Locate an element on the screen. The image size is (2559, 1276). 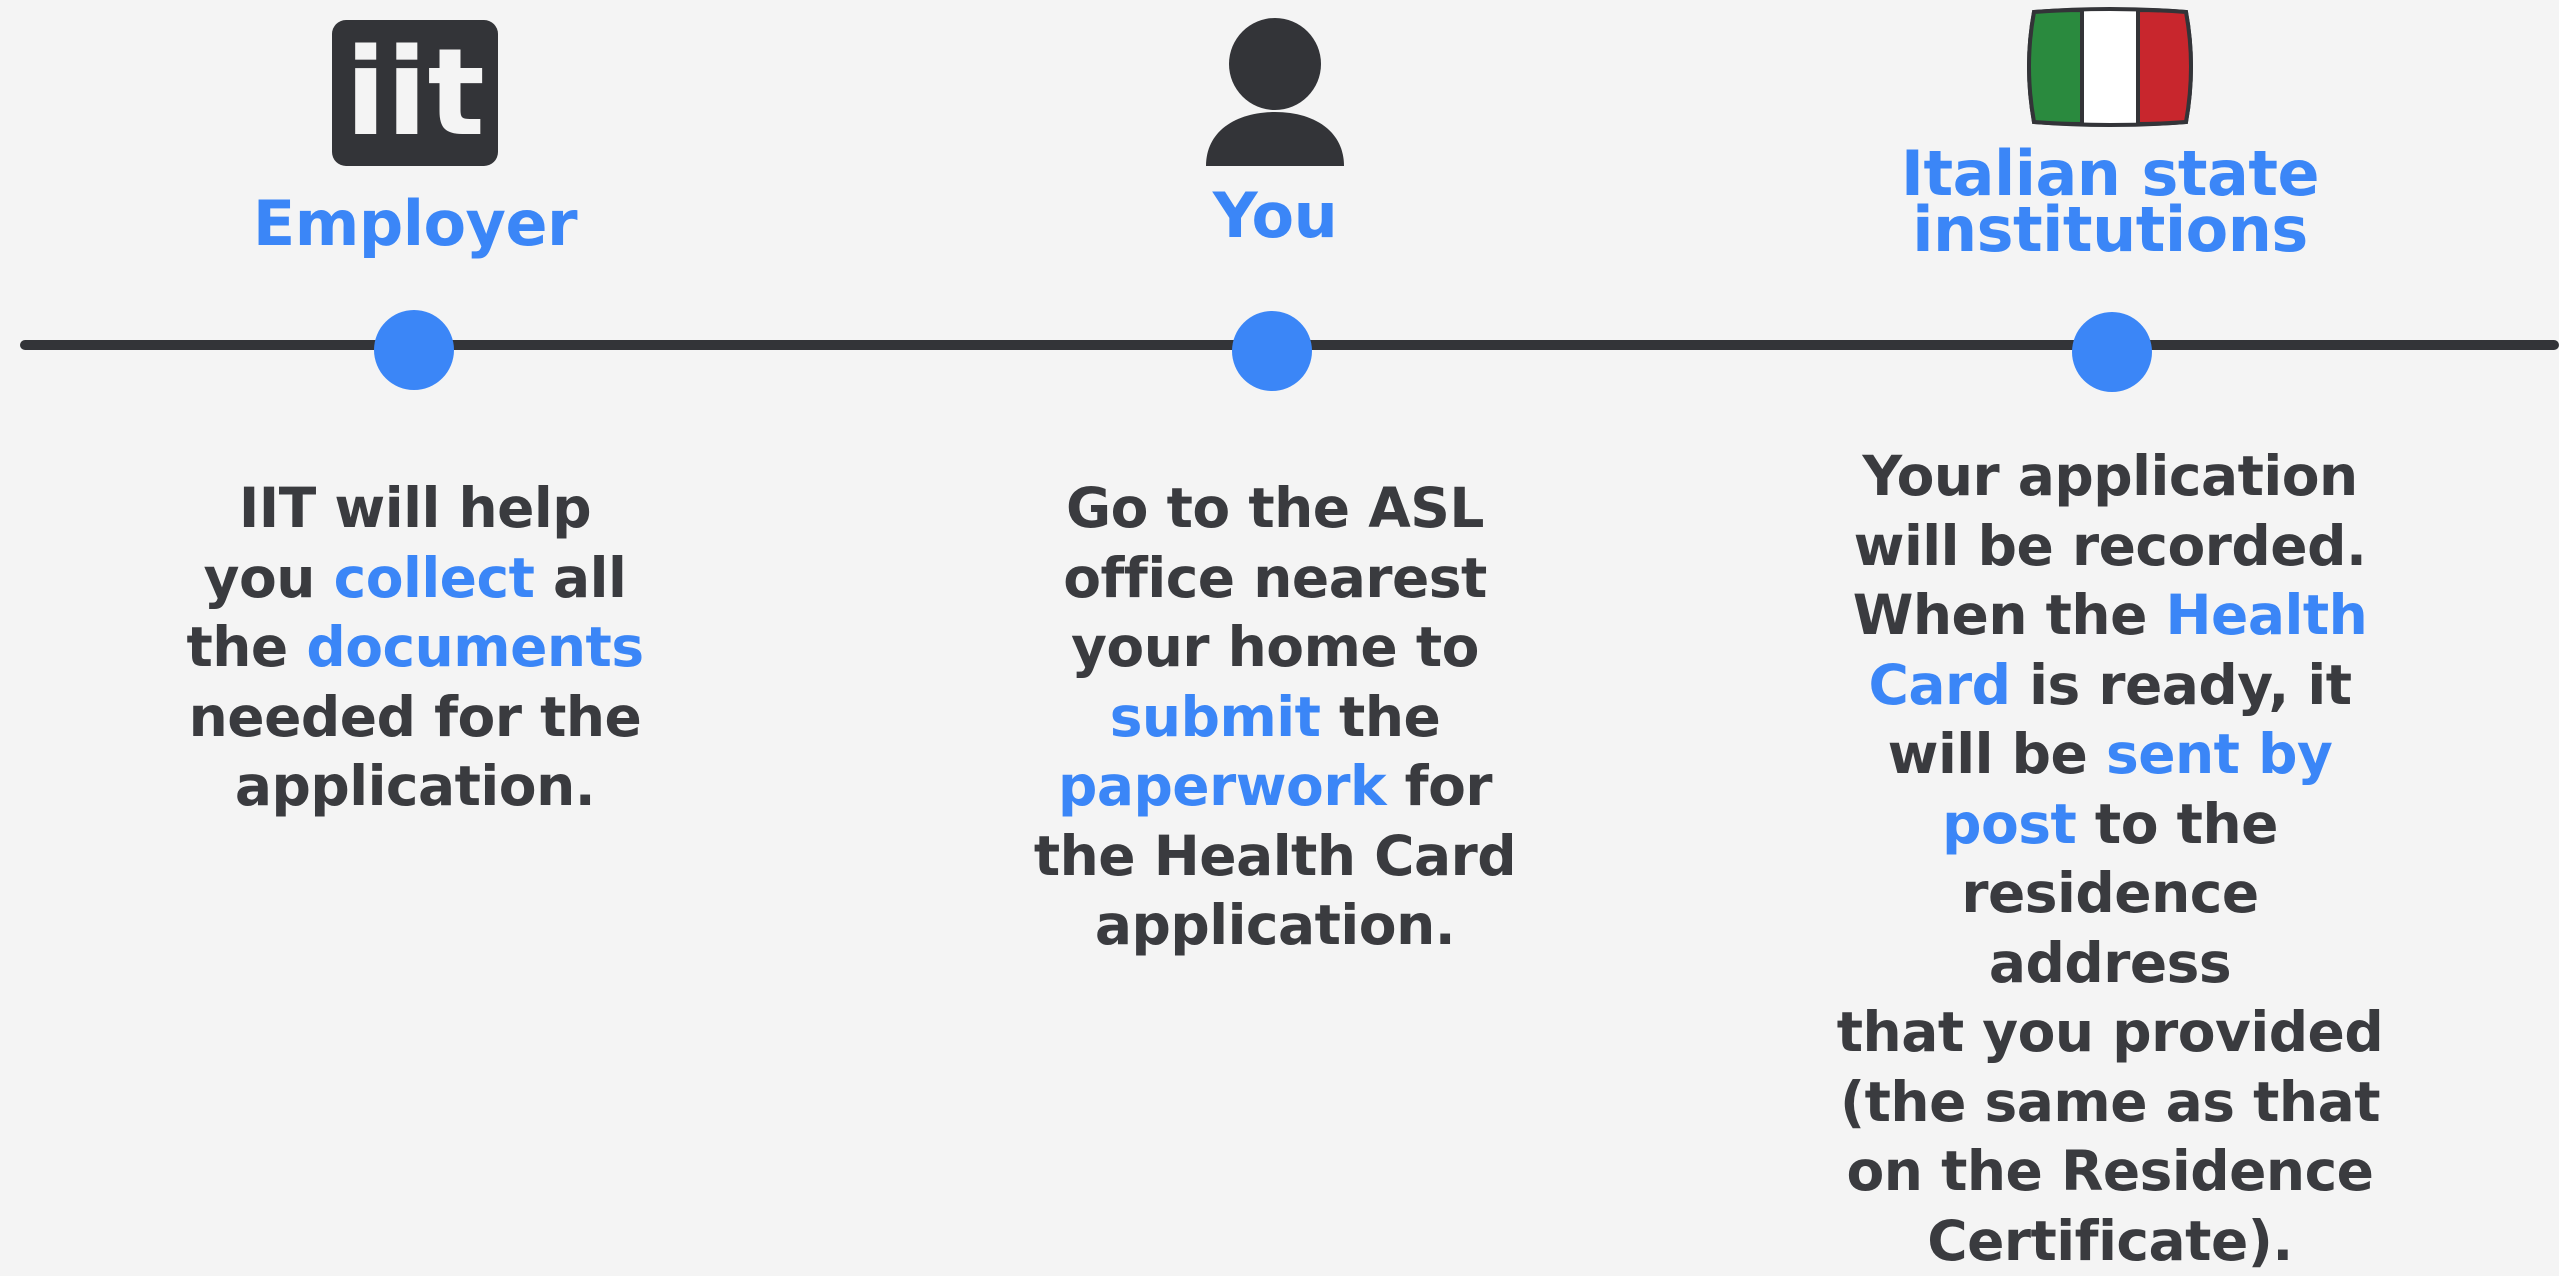
step-title-employer: Employer is located at coordinates (415, 223).